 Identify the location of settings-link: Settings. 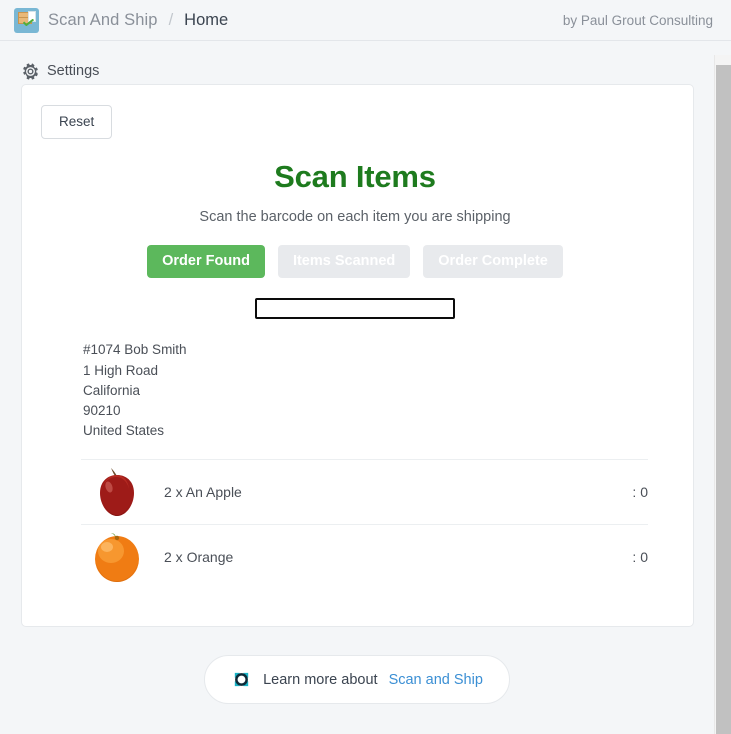
(357, 62).